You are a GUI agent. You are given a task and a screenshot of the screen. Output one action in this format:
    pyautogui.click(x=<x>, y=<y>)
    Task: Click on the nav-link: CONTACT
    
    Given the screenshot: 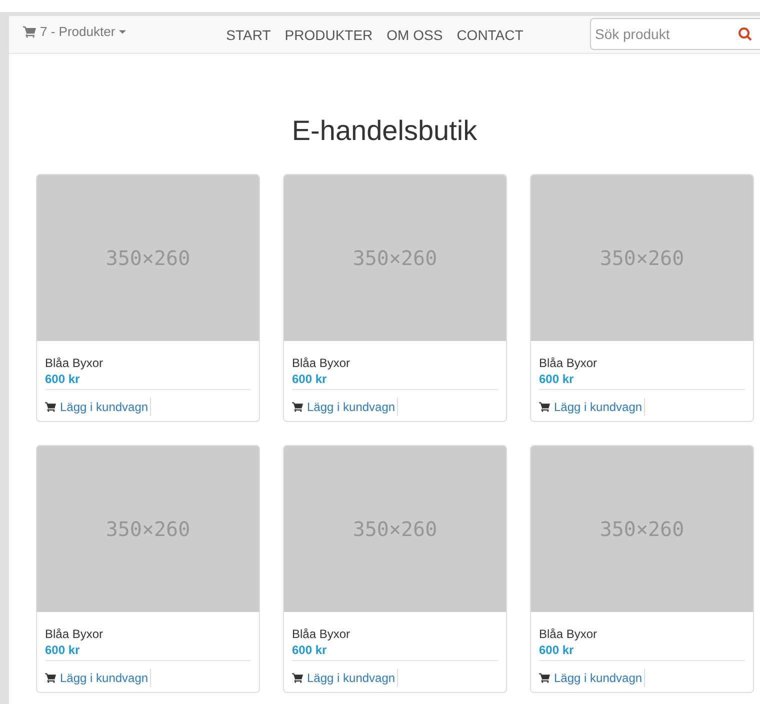 What is the action you would take?
    pyautogui.click(x=490, y=35)
    